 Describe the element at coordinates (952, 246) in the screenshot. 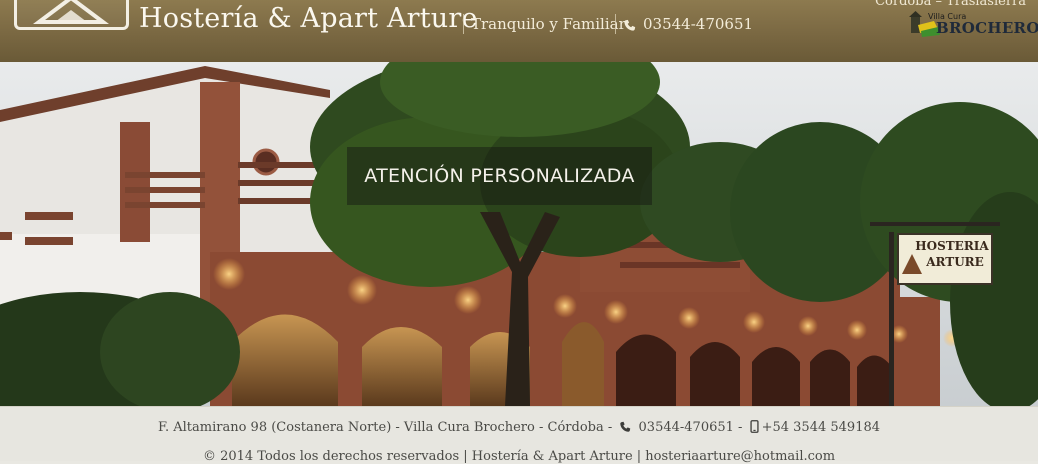

I see `sign-line1: HOSTERIA` at that location.